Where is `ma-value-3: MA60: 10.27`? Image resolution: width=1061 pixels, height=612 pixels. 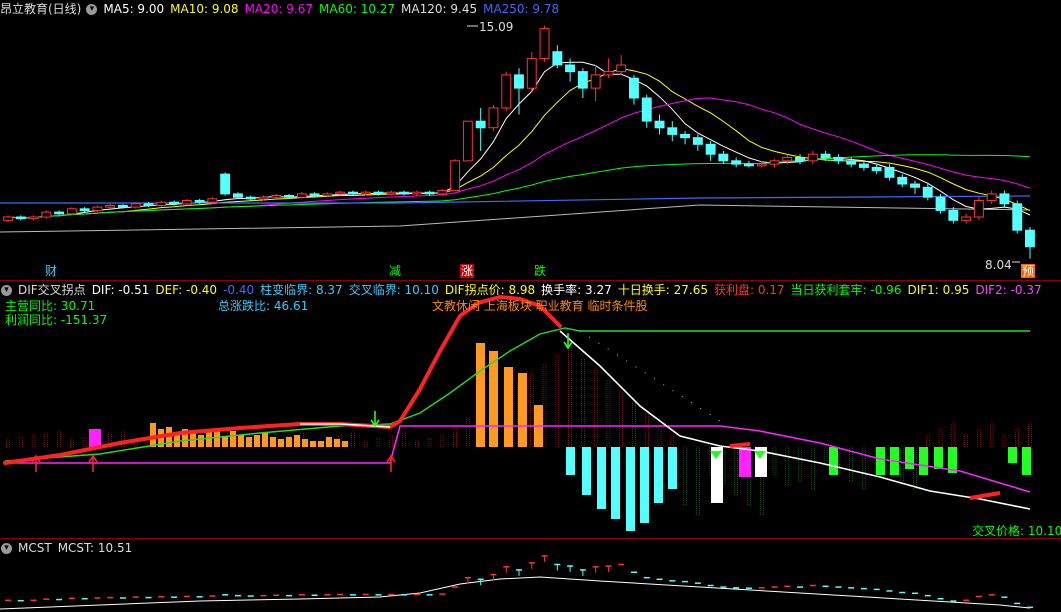 ma-value-3: MA60: 10.27 is located at coordinates (357, 9).